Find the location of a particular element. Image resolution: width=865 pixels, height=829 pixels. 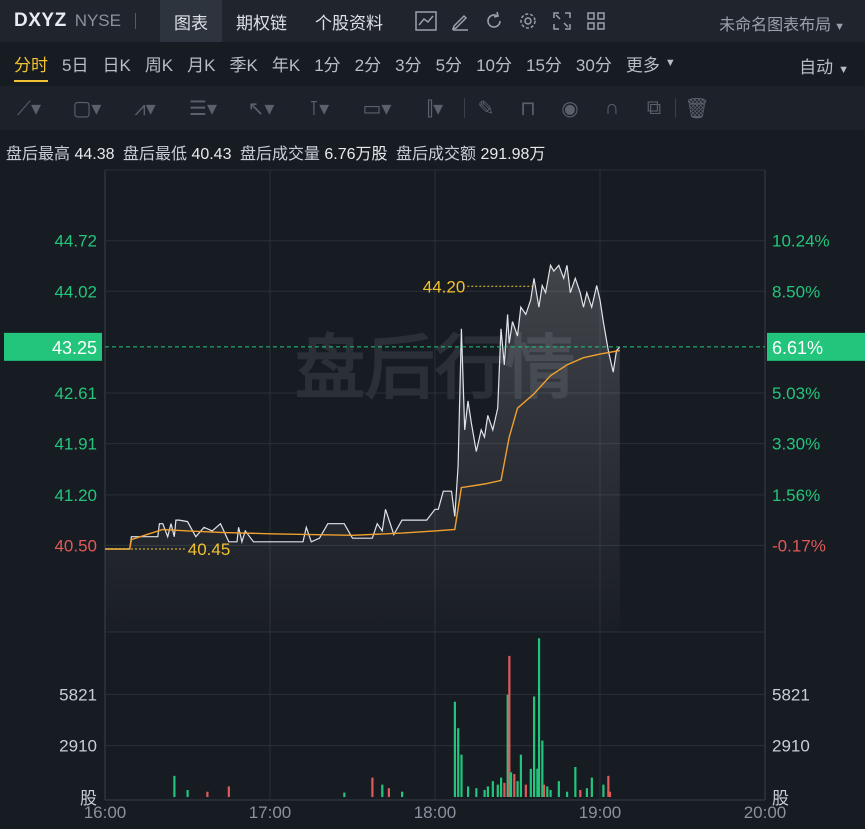

price-tick-label: 44.02 is located at coordinates (75, 291).